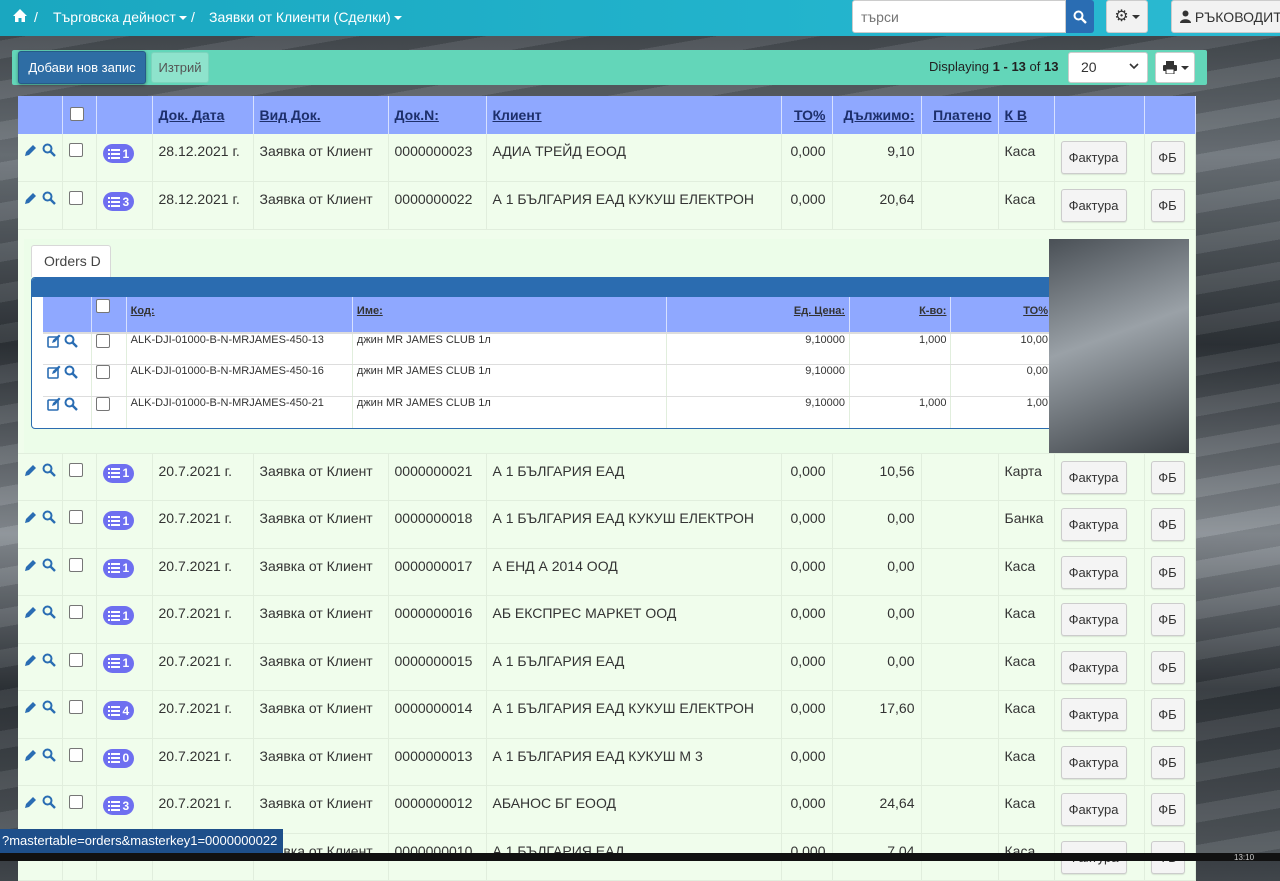  What do you see at coordinates (1108, 67) in the screenshot?
I see `page-size-select: 20` at bounding box center [1108, 67].